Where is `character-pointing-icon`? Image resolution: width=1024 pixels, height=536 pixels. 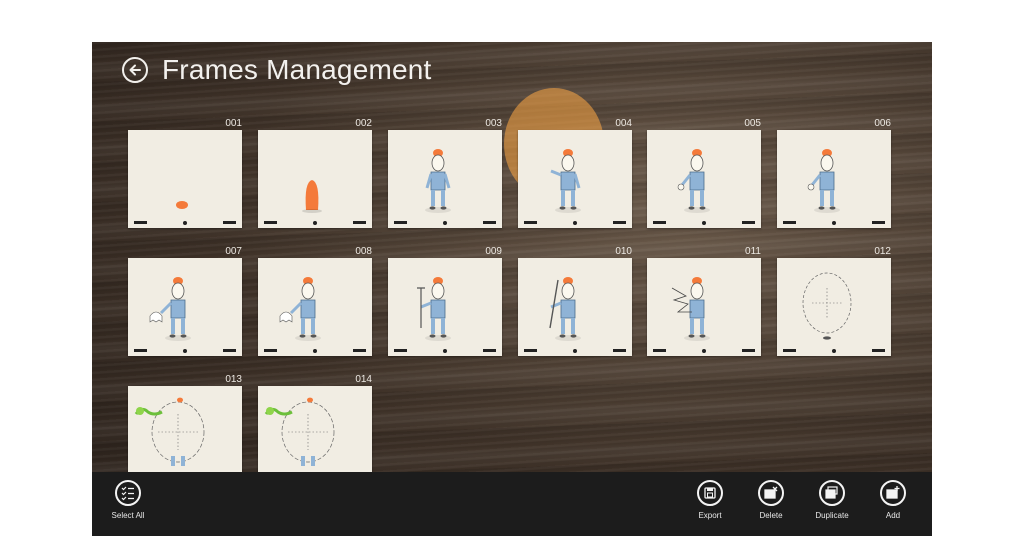
character-pointing-icon is located at coordinates (565, 181).